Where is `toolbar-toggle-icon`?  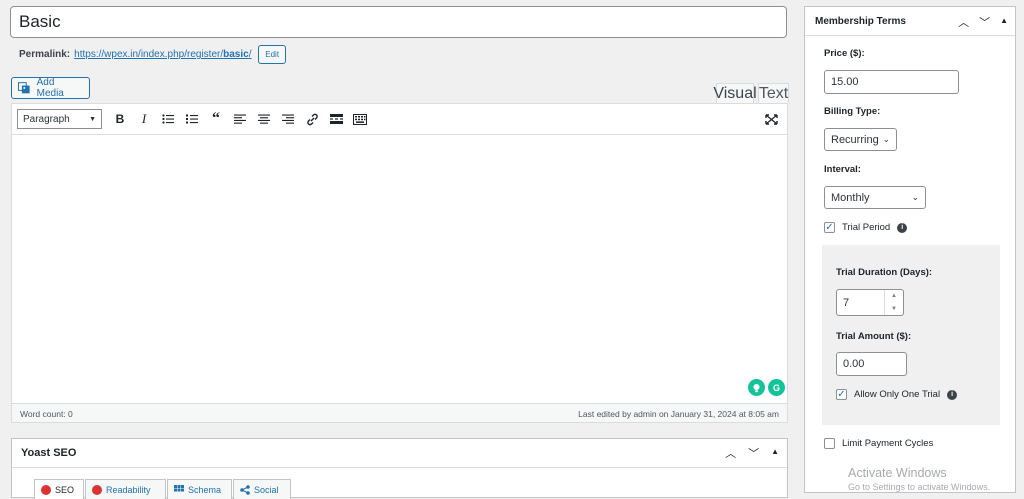 toolbar-toggle-icon is located at coordinates (360, 119).